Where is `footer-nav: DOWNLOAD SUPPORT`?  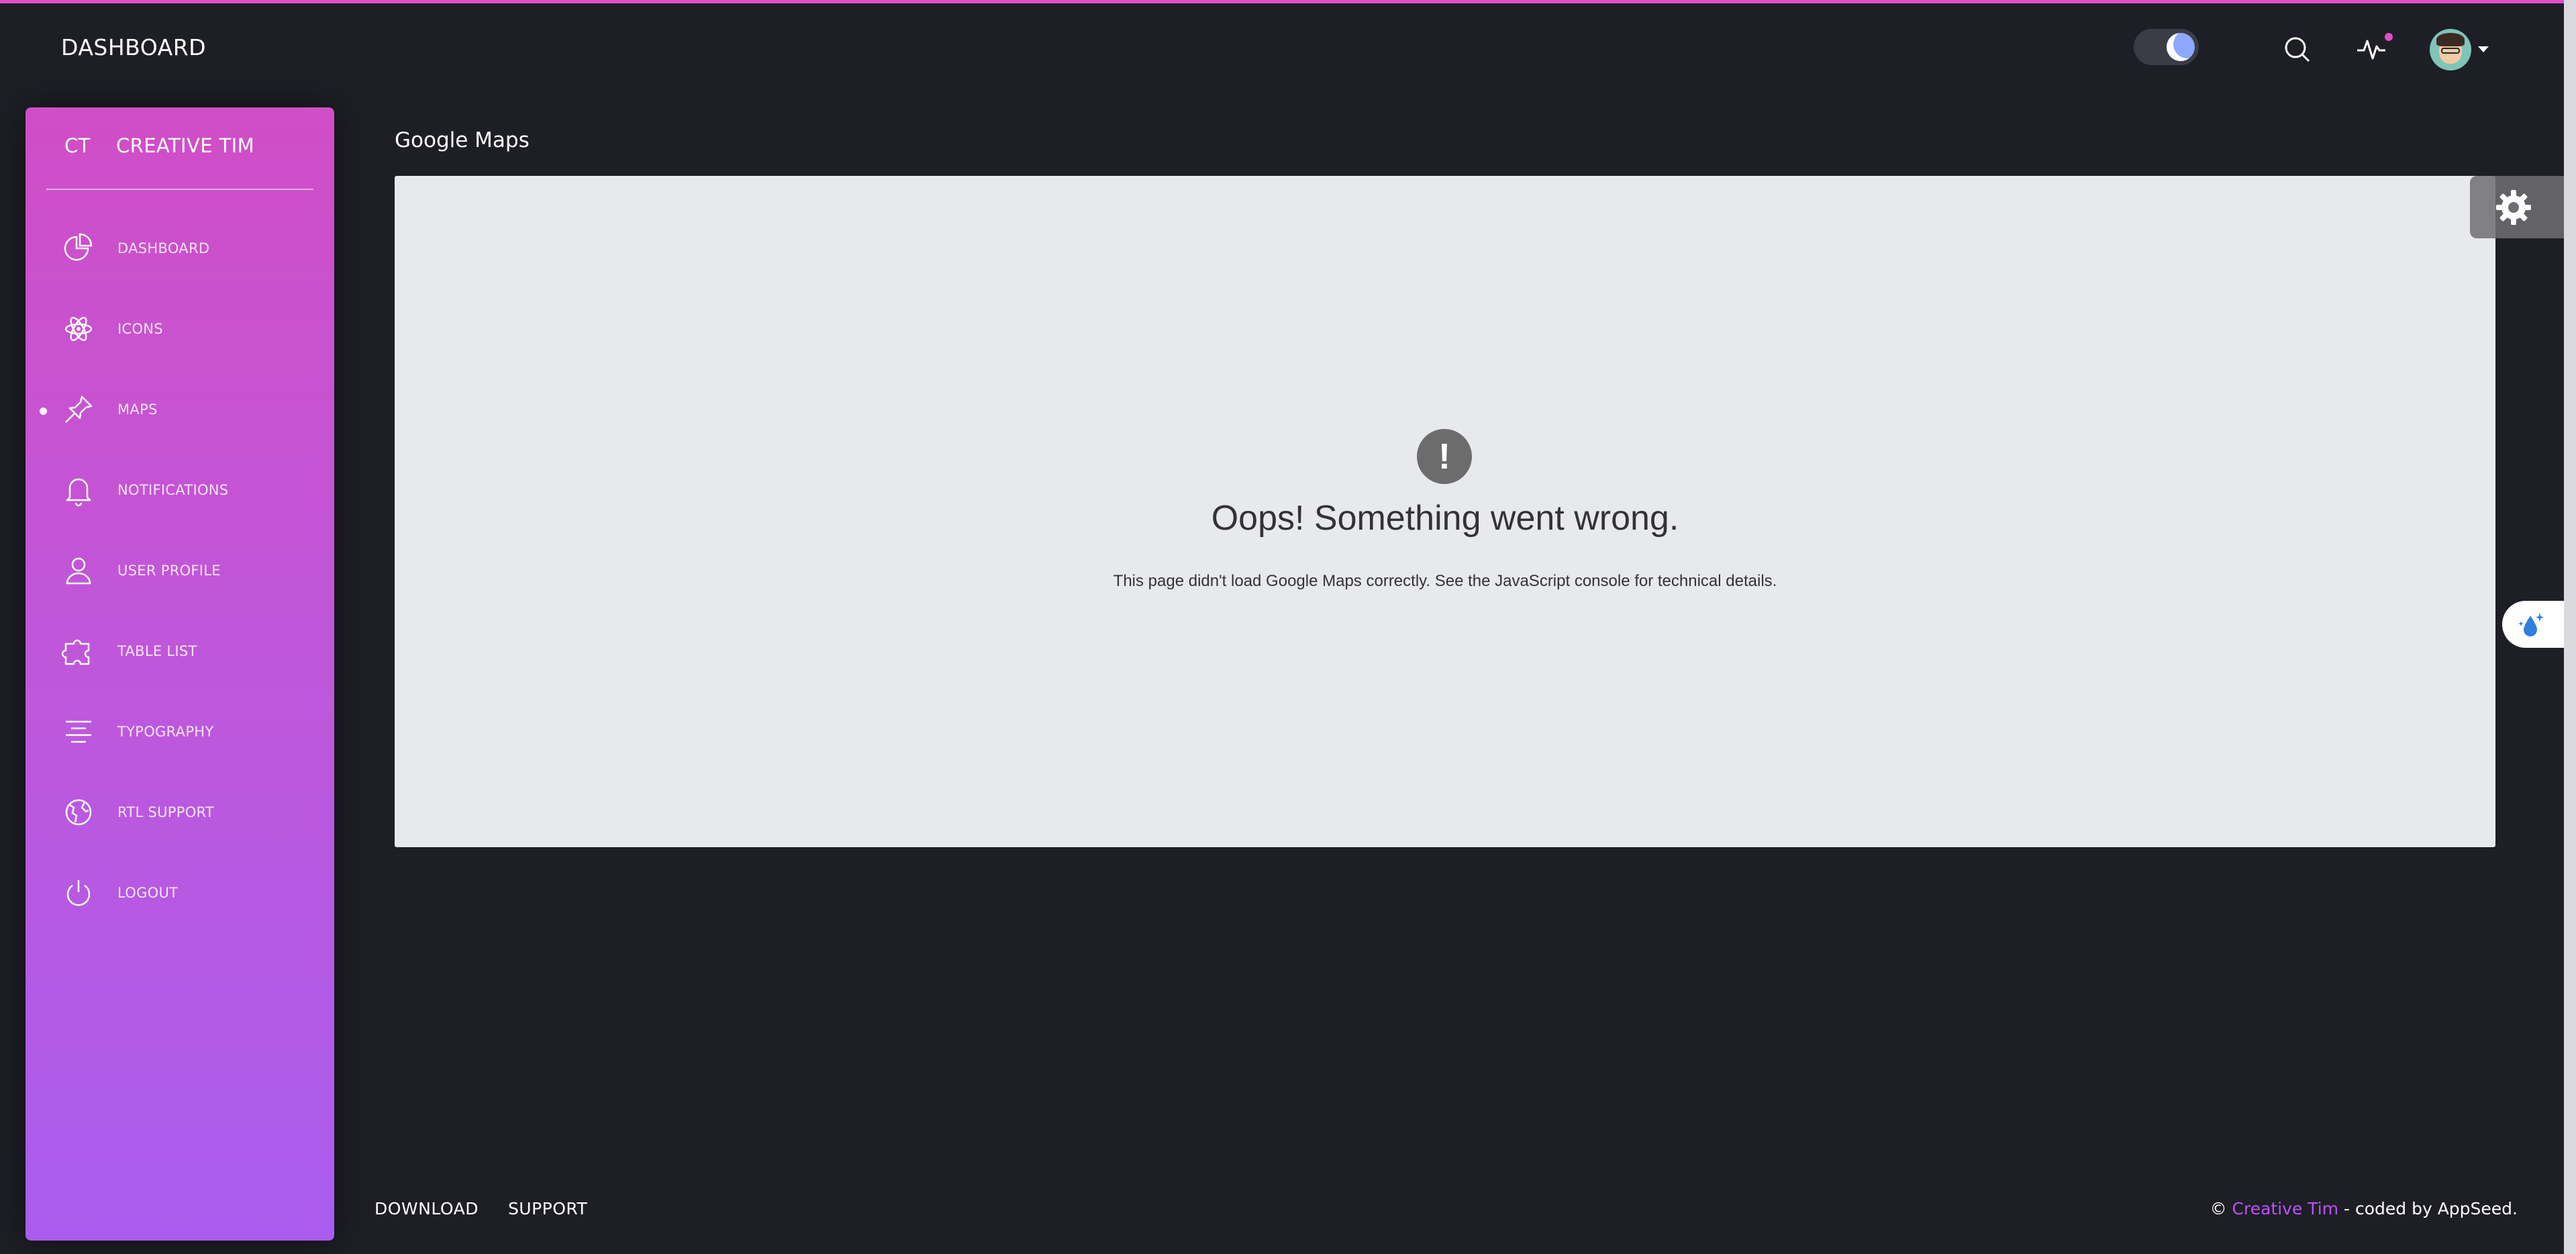 footer-nav: DOWNLOAD SUPPORT is located at coordinates (493, 1208).